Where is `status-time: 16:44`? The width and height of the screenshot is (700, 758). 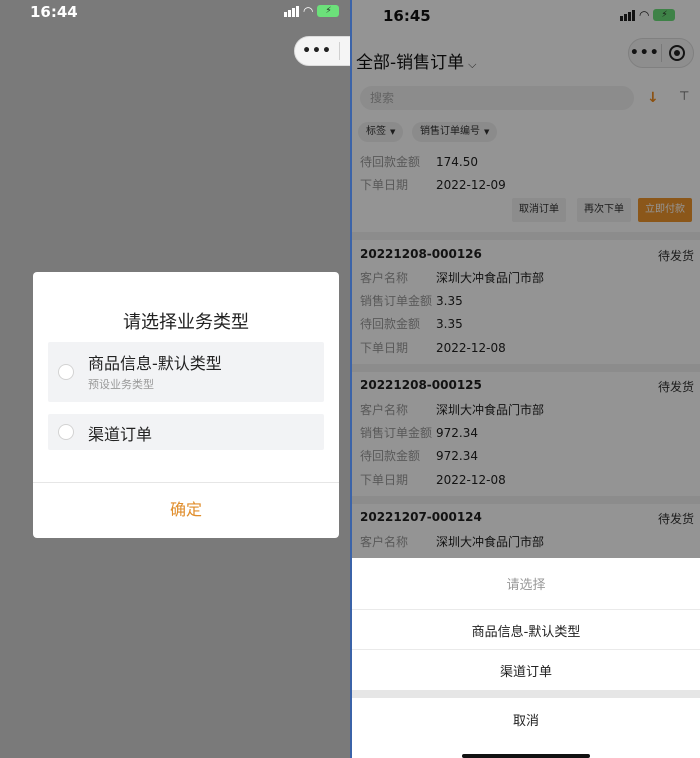 status-time: 16:44 is located at coordinates (54, 12).